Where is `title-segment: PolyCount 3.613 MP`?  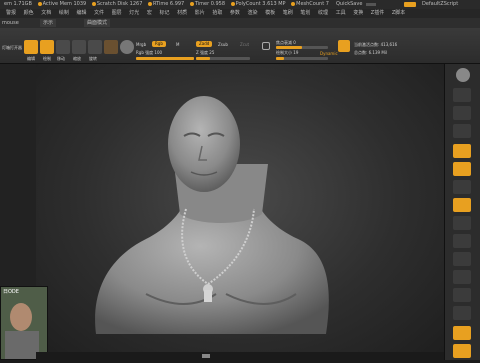 title-segment: PolyCount 3.613 MP is located at coordinates (258, 4).